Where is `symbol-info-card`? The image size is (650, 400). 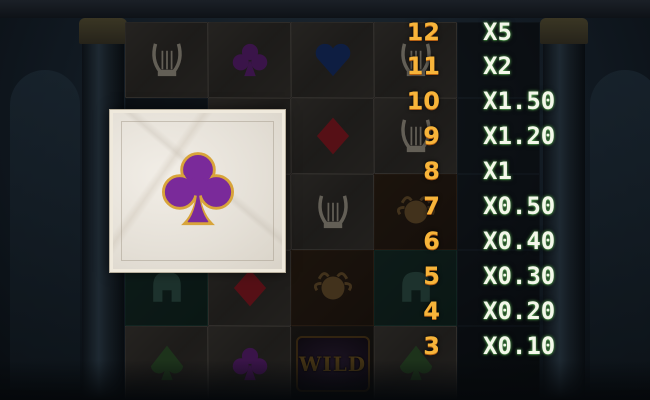 symbol-info-card is located at coordinates (197, 191).